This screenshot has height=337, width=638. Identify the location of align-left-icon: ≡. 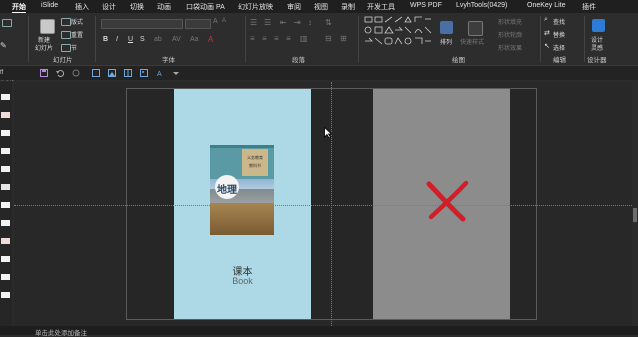
(252, 38).